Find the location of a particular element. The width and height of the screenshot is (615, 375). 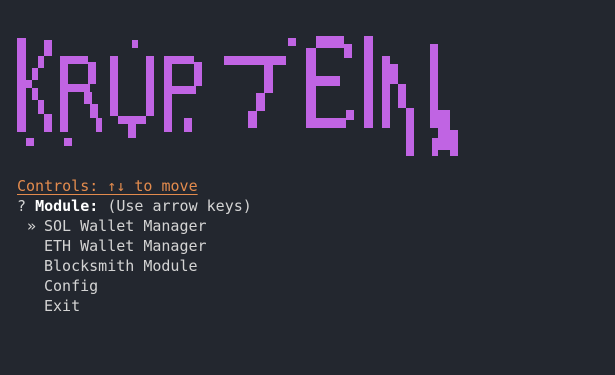

controls-hint: Controls: ↑↓ to move is located at coordinates (107, 186).